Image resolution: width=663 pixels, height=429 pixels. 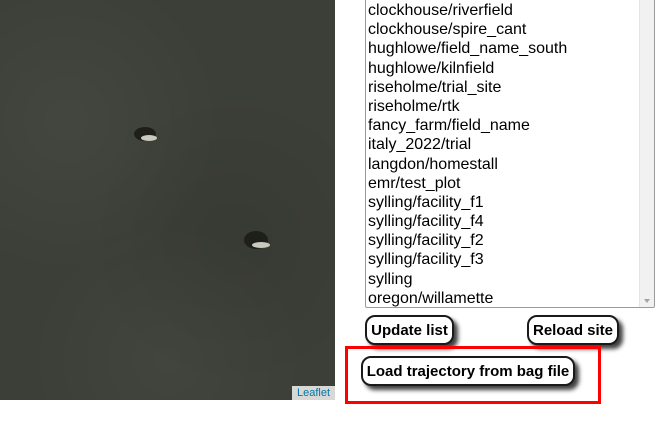 I want to click on highlight-annotation-box, so click(x=473, y=375).